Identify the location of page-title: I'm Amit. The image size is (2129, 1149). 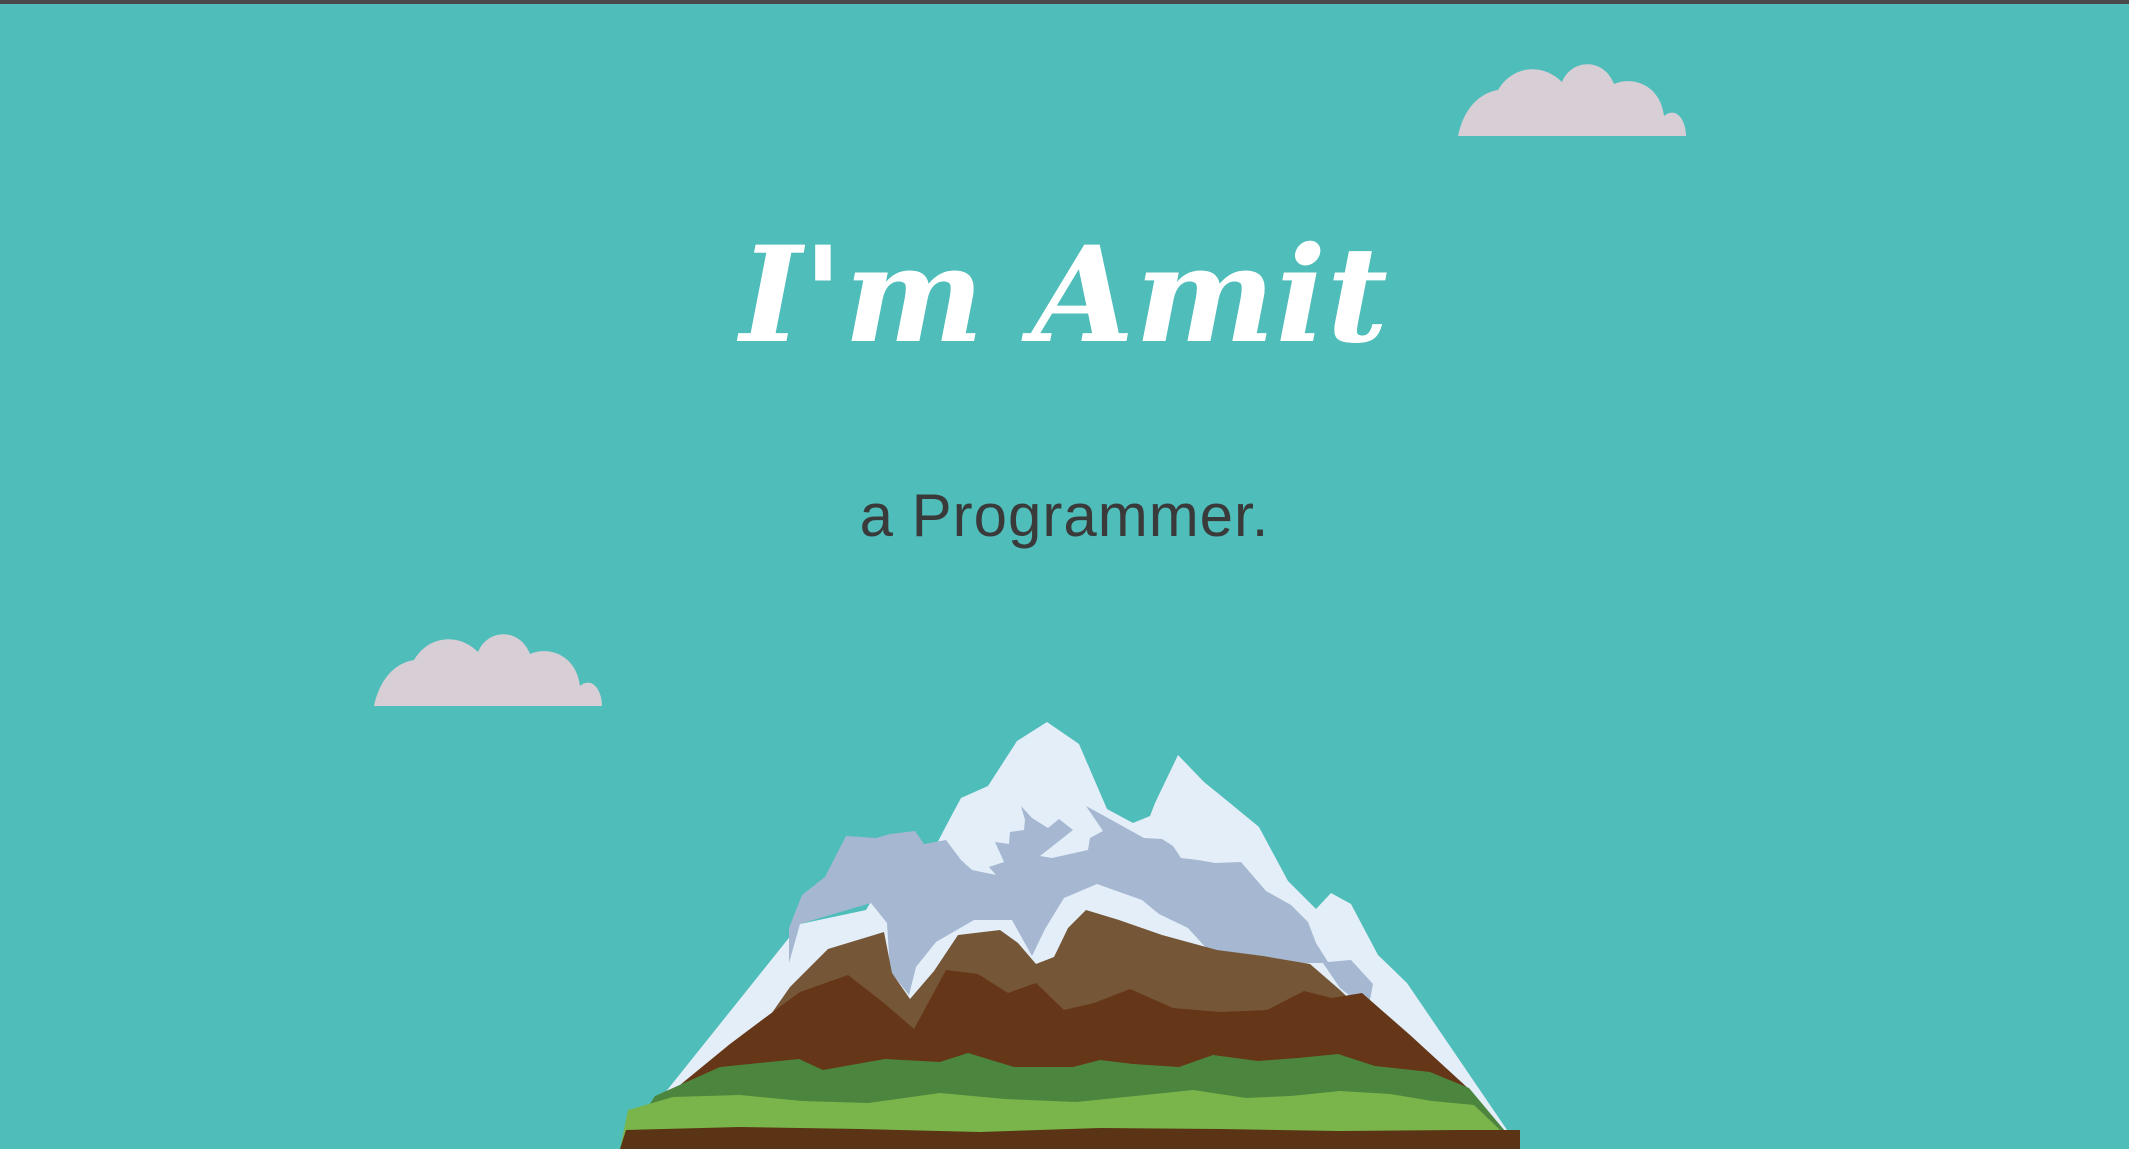
(1064, 295).